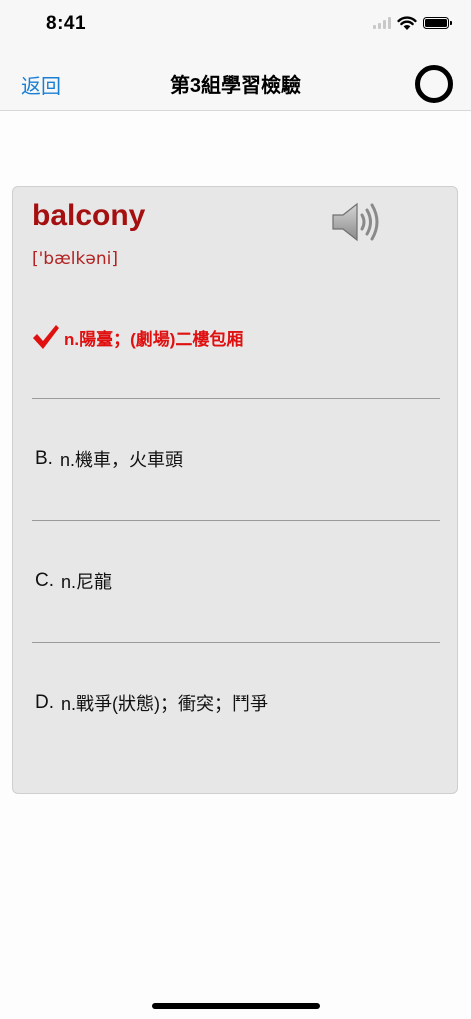 The width and height of the screenshot is (471, 1019). What do you see at coordinates (75, 259) in the screenshot?
I see `quiz-phonetic: ['bælkəni]` at bounding box center [75, 259].